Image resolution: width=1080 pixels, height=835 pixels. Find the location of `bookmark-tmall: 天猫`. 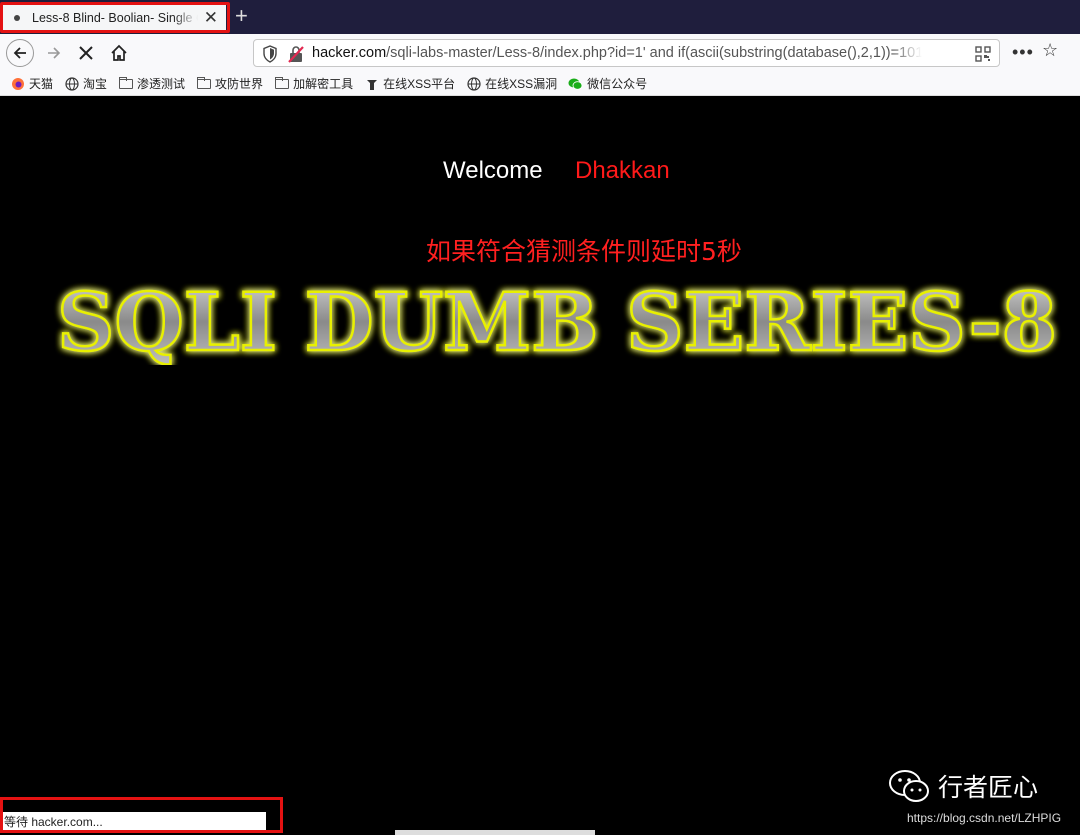

bookmark-tmall: 天猫 is located at coordinates (31, 83).